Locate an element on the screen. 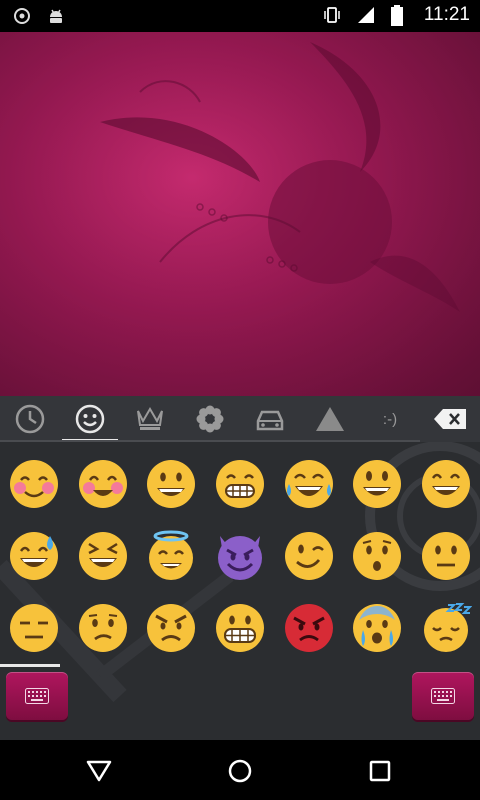  recent-clock-icon is located at coordinates (30, 419).